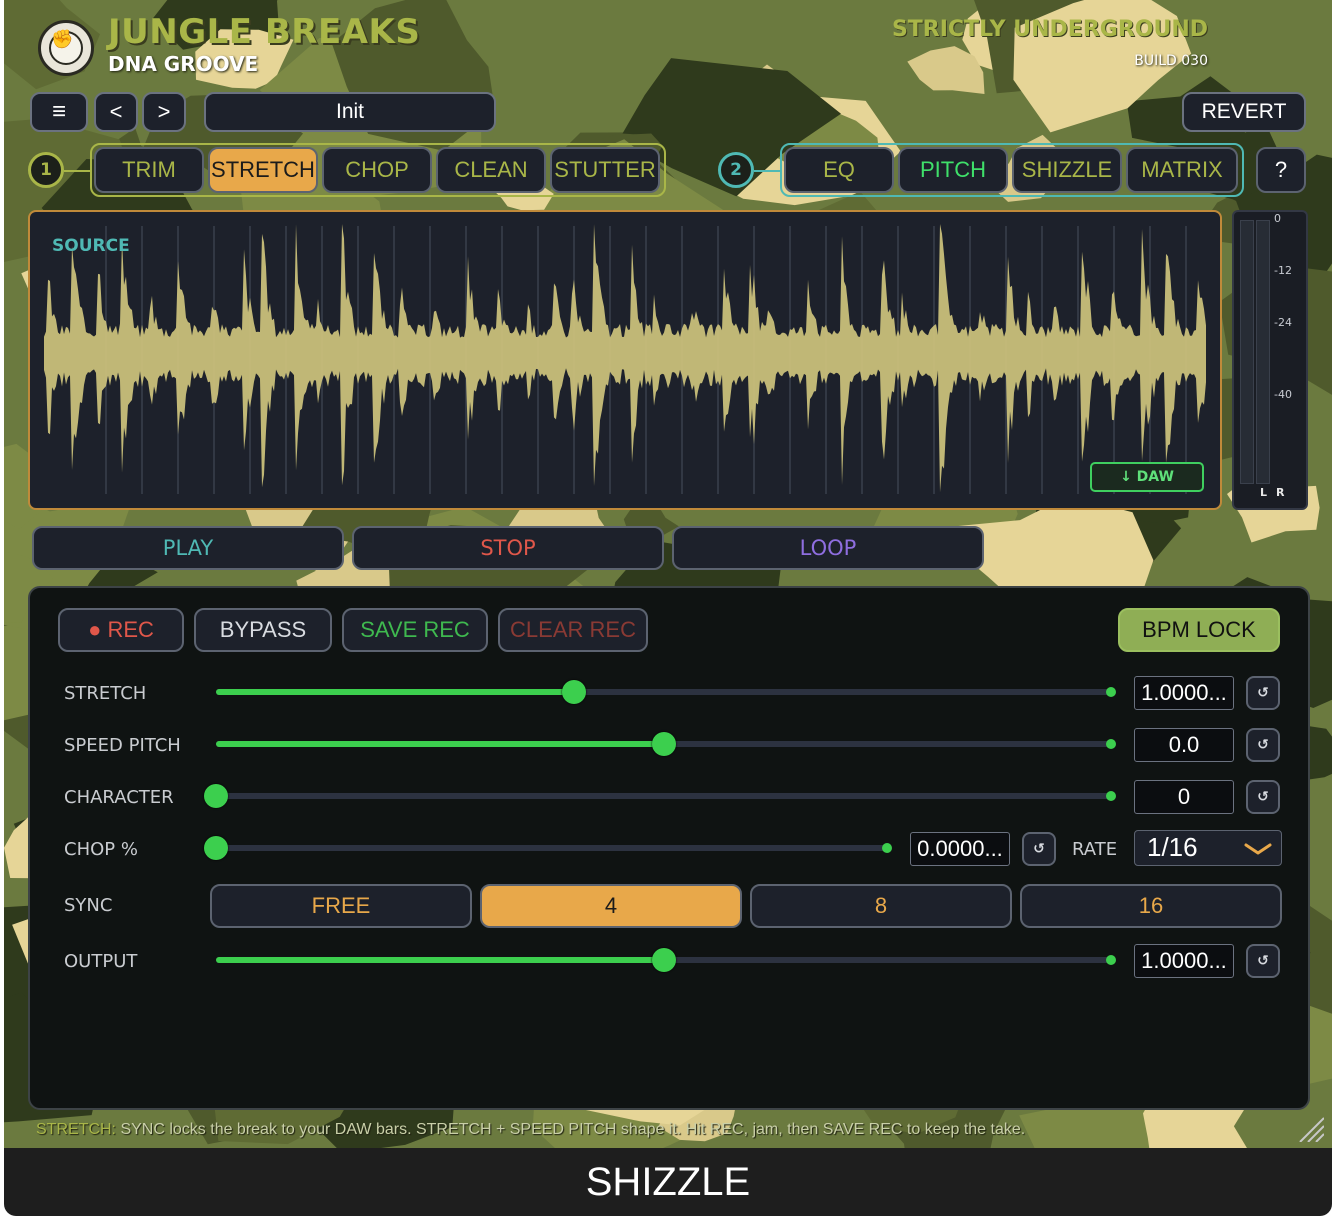  What do you see at coordinates (1264, 492) in the screenshot?
I see `meter-left-label: L` at bounding box center [1264, 492].